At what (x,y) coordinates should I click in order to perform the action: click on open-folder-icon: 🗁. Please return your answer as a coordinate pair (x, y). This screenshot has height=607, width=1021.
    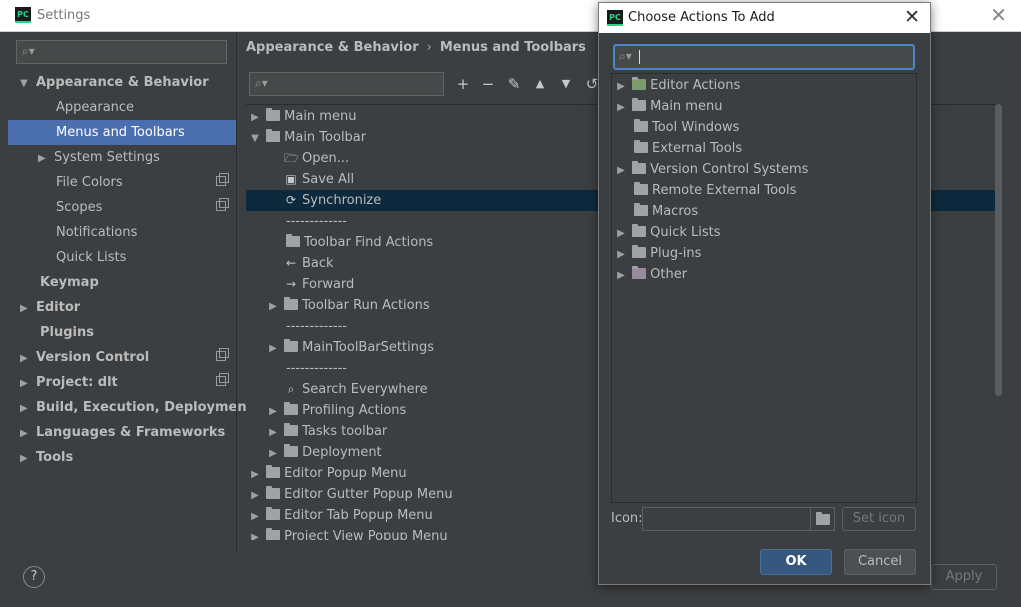
    Looking at the image, I should click on (291, 158).